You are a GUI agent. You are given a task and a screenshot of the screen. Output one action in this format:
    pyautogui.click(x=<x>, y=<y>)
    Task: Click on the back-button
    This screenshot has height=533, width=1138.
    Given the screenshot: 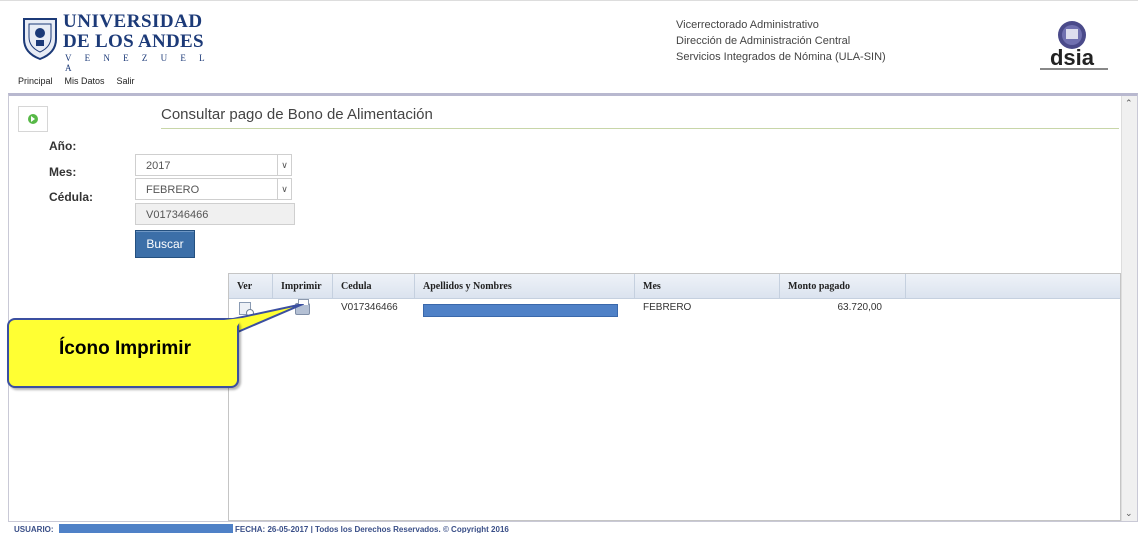 What is the action you would take?
    pyautogui.click(x=33, y=119)
    